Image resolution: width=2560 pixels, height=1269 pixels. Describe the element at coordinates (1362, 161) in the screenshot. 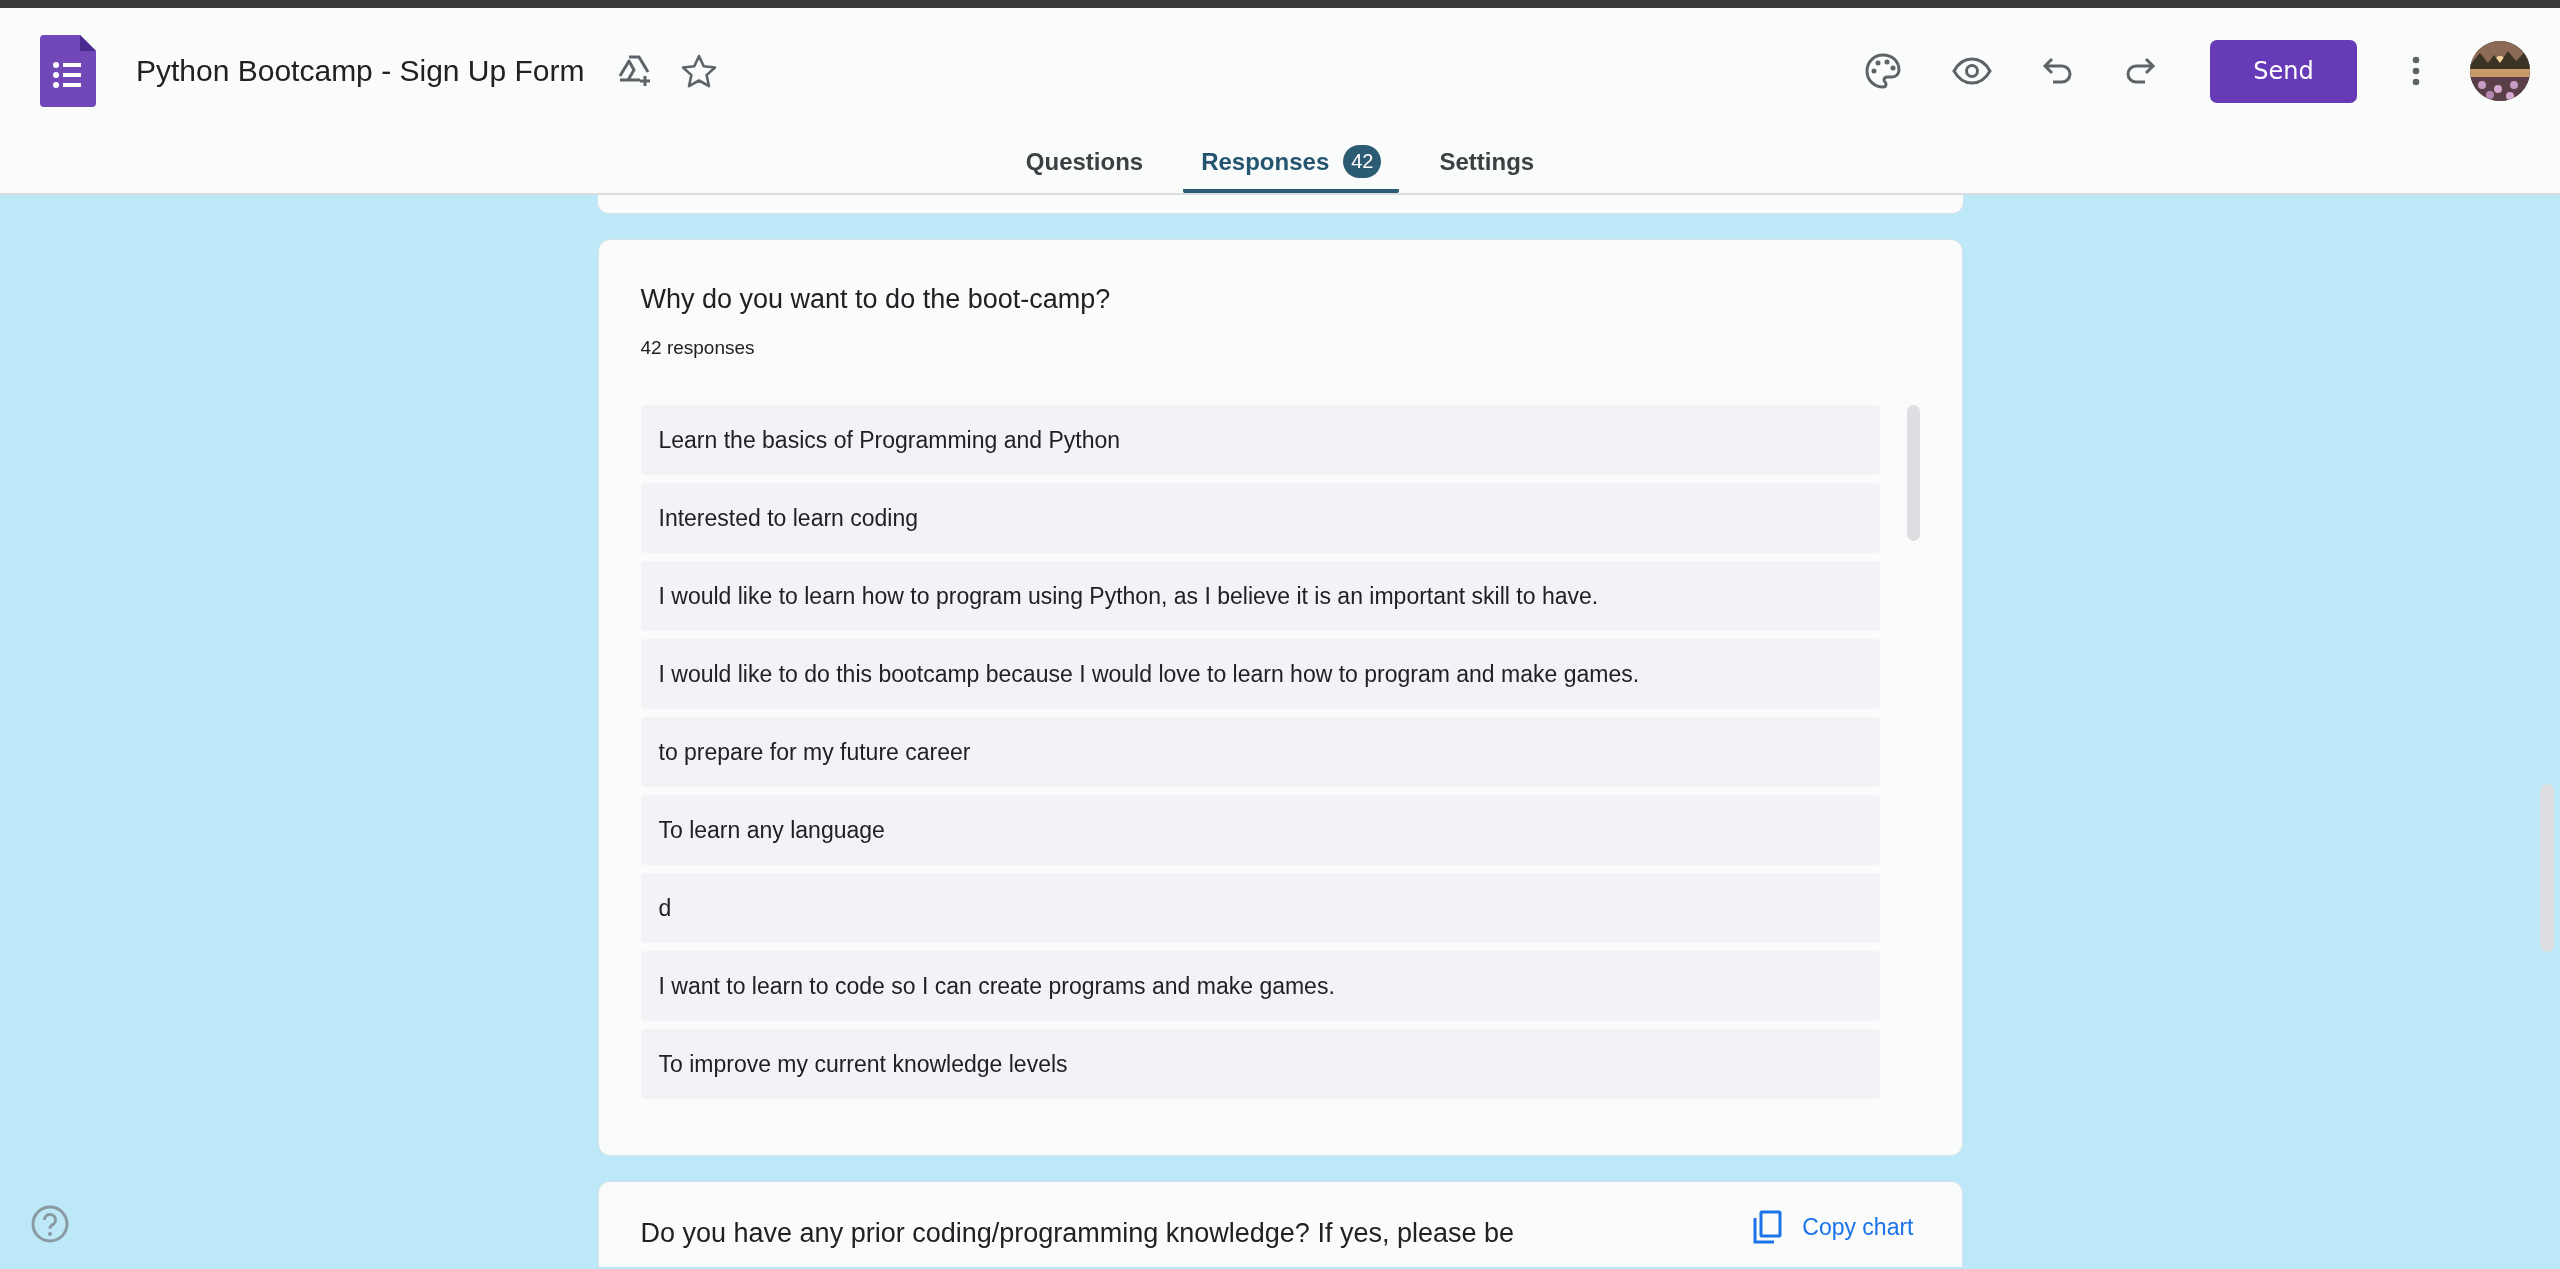

I see `count-badge: 42` at that location.